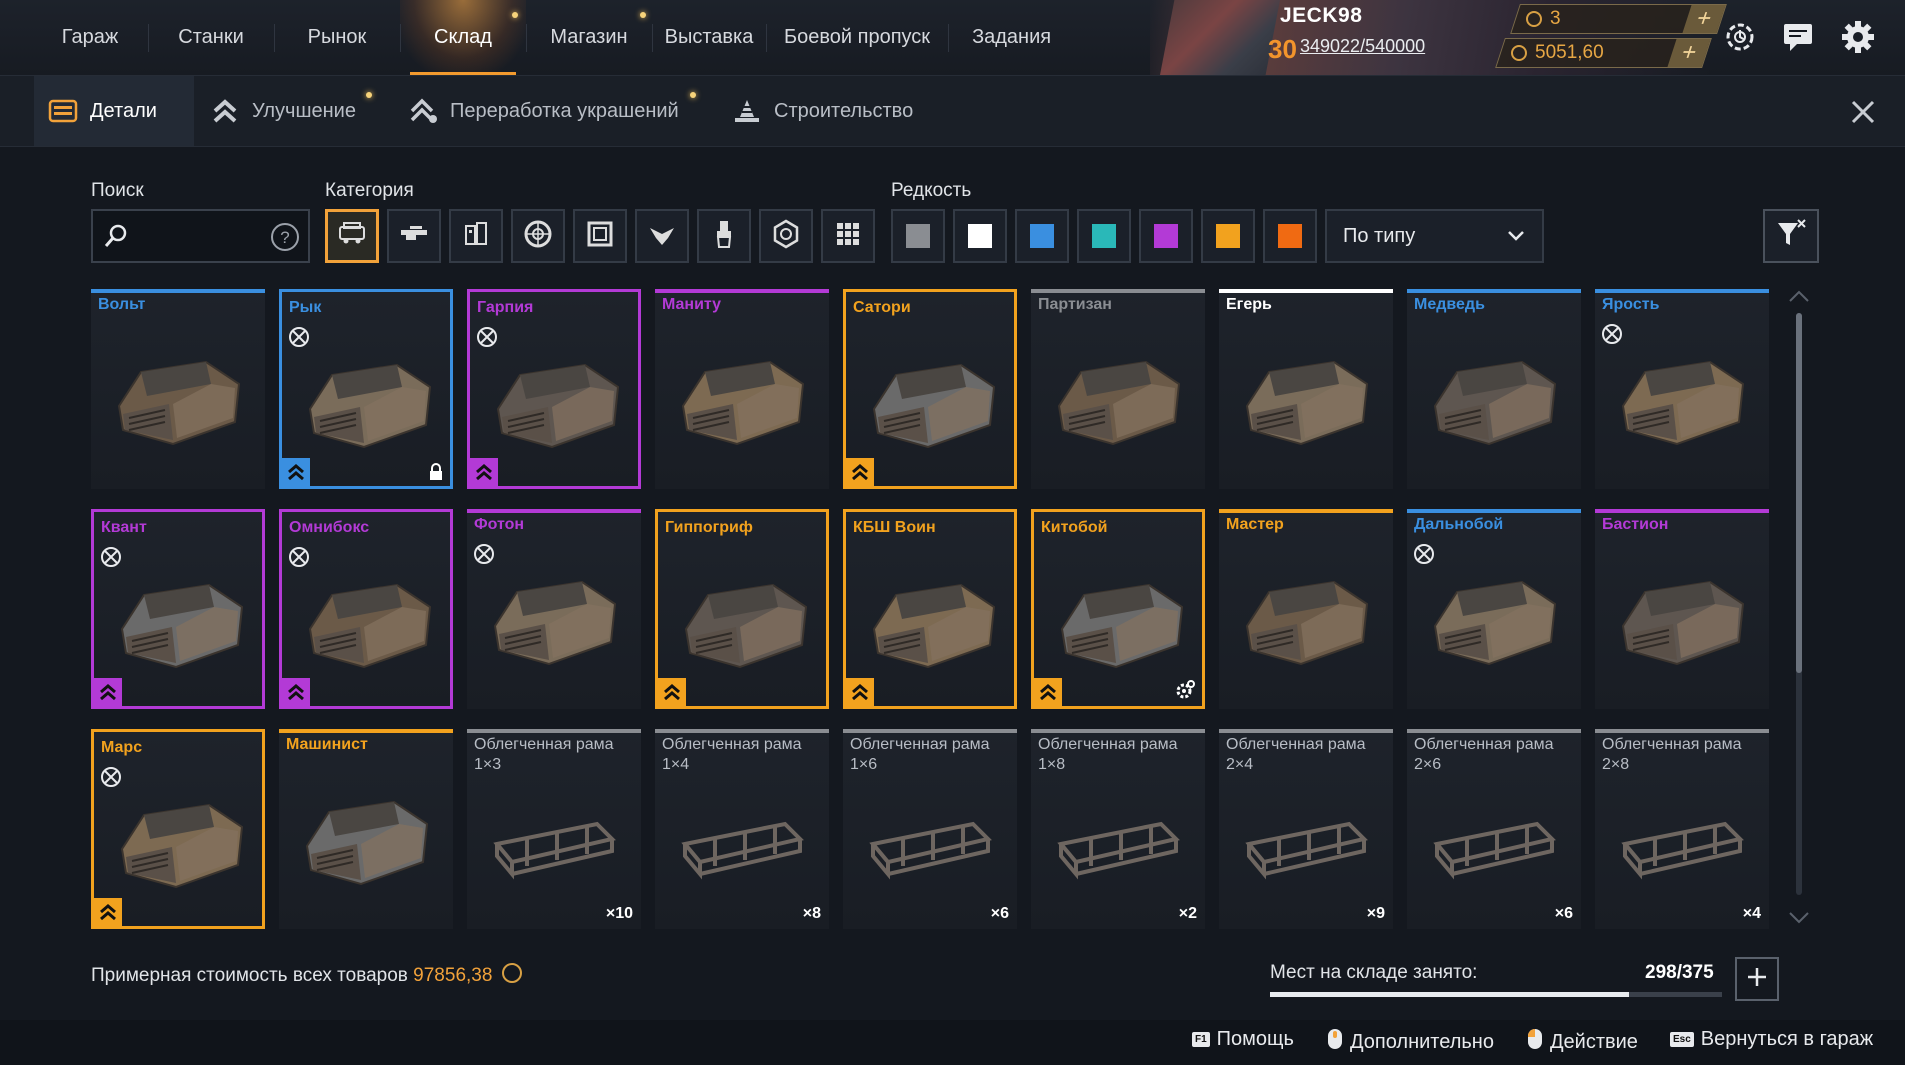 The height and width of the screenshot is (1065, 1905). I want to click on item-card: Китобой, so click(1118, 609).